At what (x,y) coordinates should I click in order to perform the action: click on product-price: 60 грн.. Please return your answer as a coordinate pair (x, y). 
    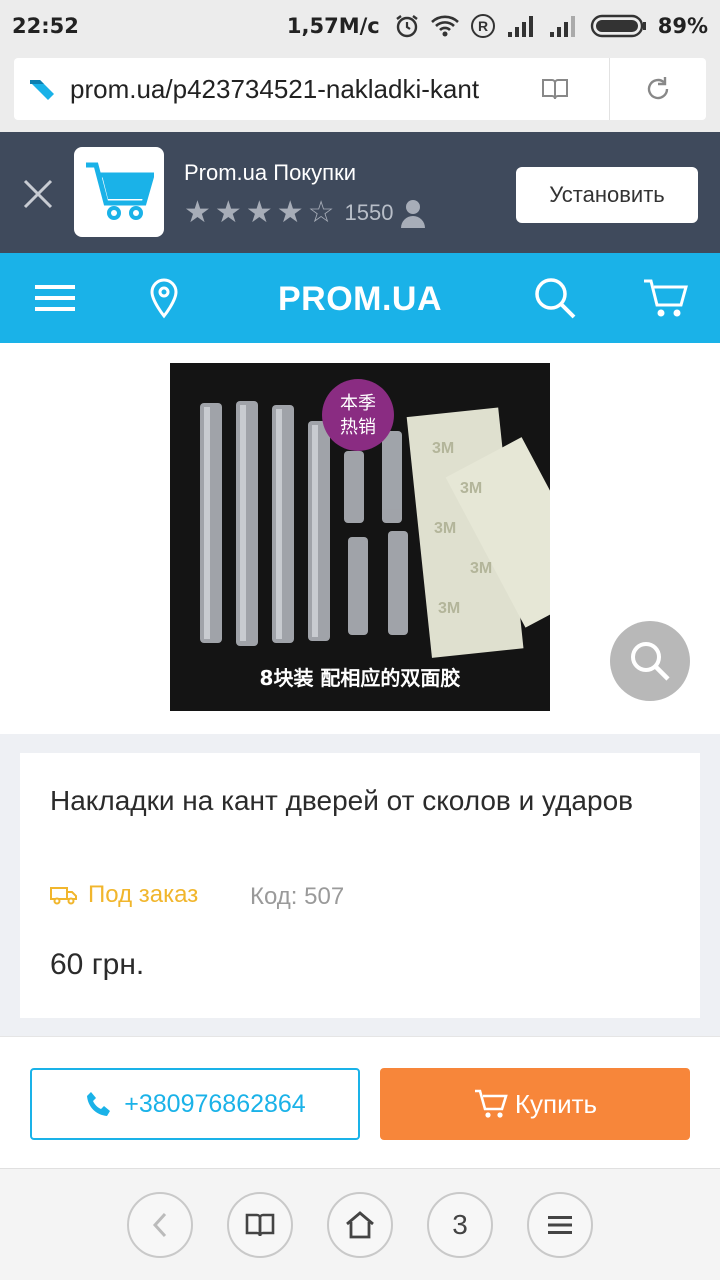
    Looking at the image, I should click on (97, 964).